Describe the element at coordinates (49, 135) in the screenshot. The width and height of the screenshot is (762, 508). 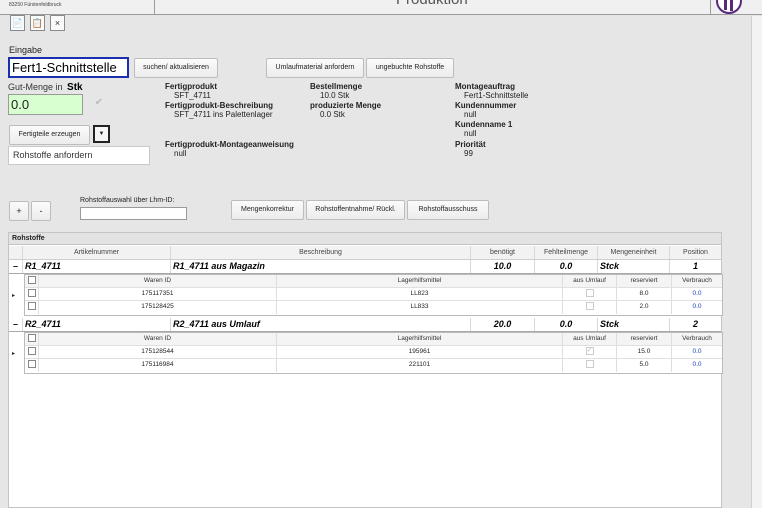
I see `fertigteile-erzeugen-button: Fertigteile erzeugen` at that location.